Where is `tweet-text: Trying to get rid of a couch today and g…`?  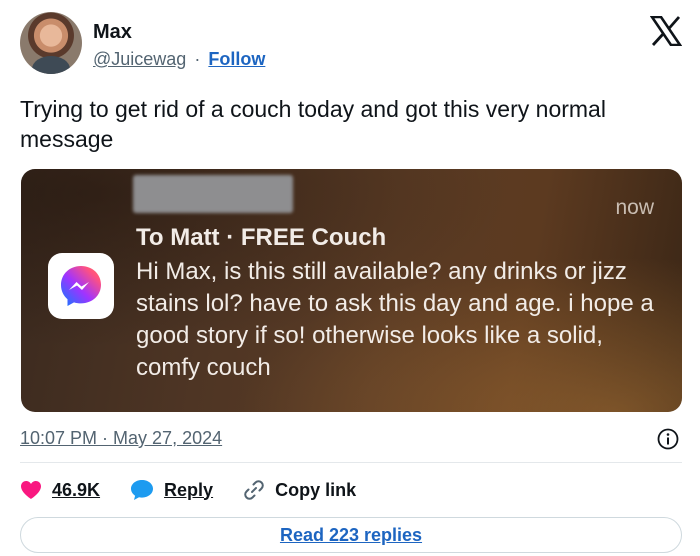 tweet-text: Trying to get rid of a couch today and g… is located at coordinates (313, 124).